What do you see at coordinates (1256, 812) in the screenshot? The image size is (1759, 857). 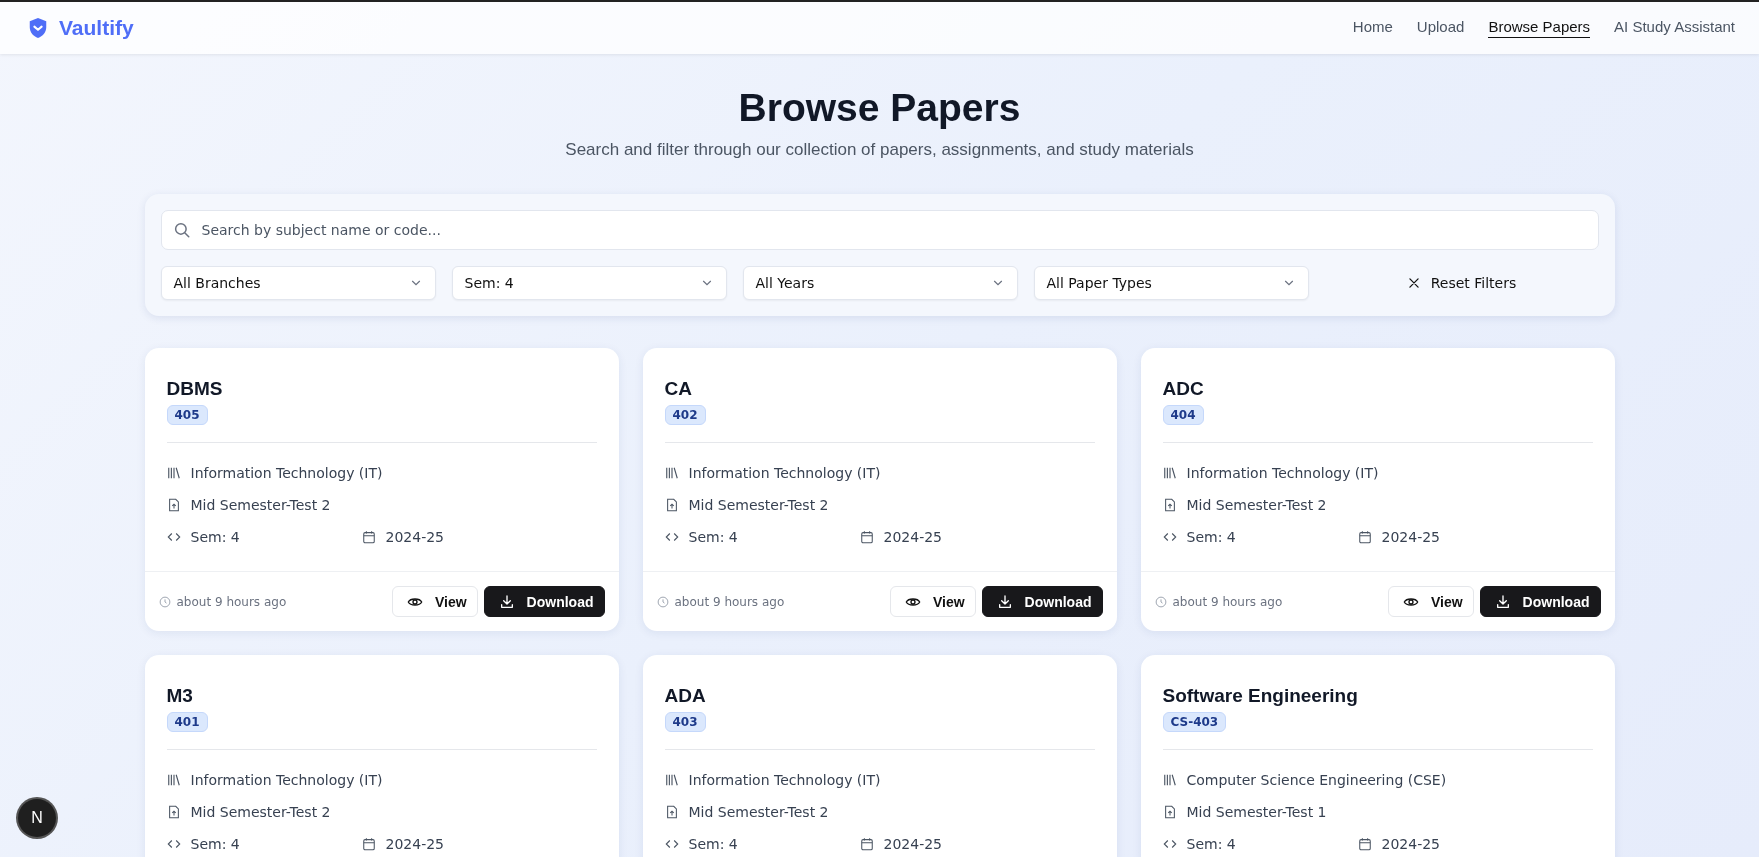 I see `exam-type-text: Mid Semester-Test 1` at bounding box center [1256, 812].